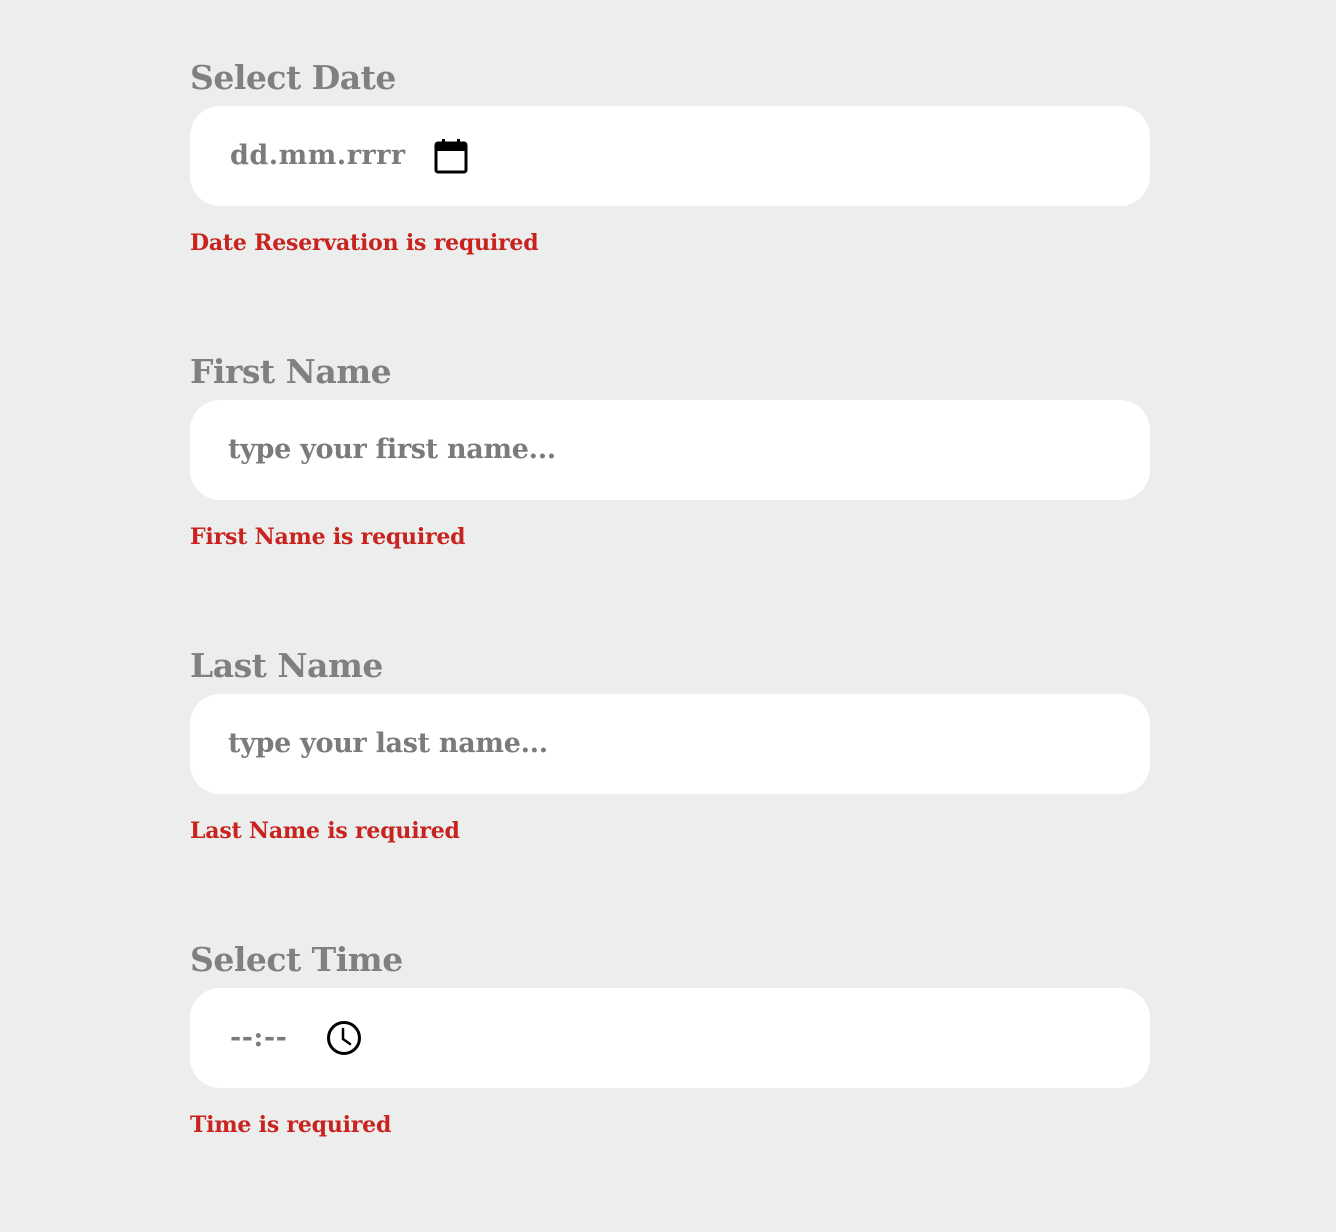  What do you see at coordinates (296, 959) in the screenshot?
I see `time-label: Select Time` at bounding box center [296, 959].